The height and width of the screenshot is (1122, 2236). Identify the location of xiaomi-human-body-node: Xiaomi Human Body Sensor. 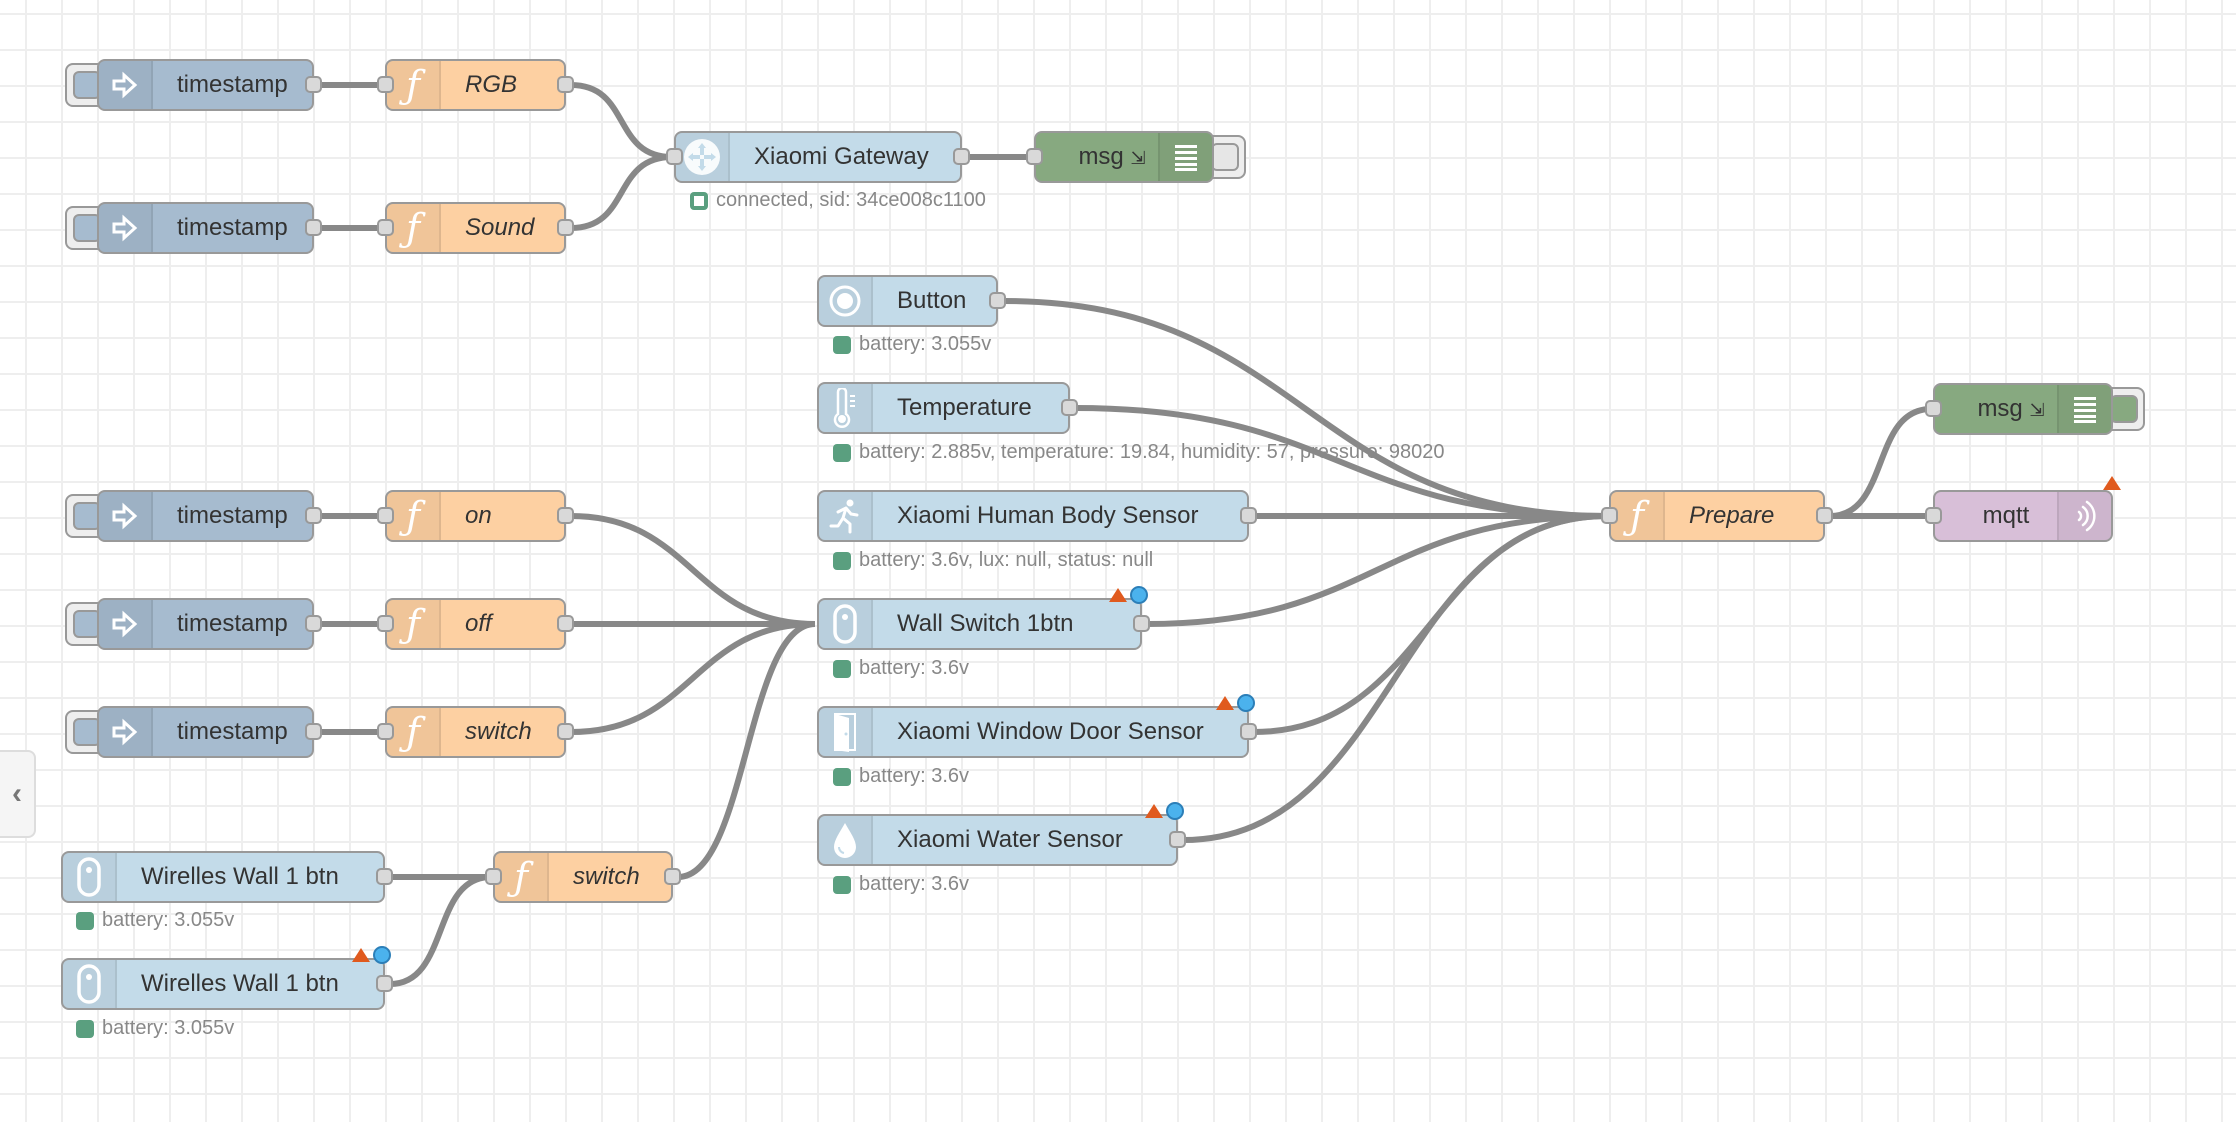
(1037, 516).